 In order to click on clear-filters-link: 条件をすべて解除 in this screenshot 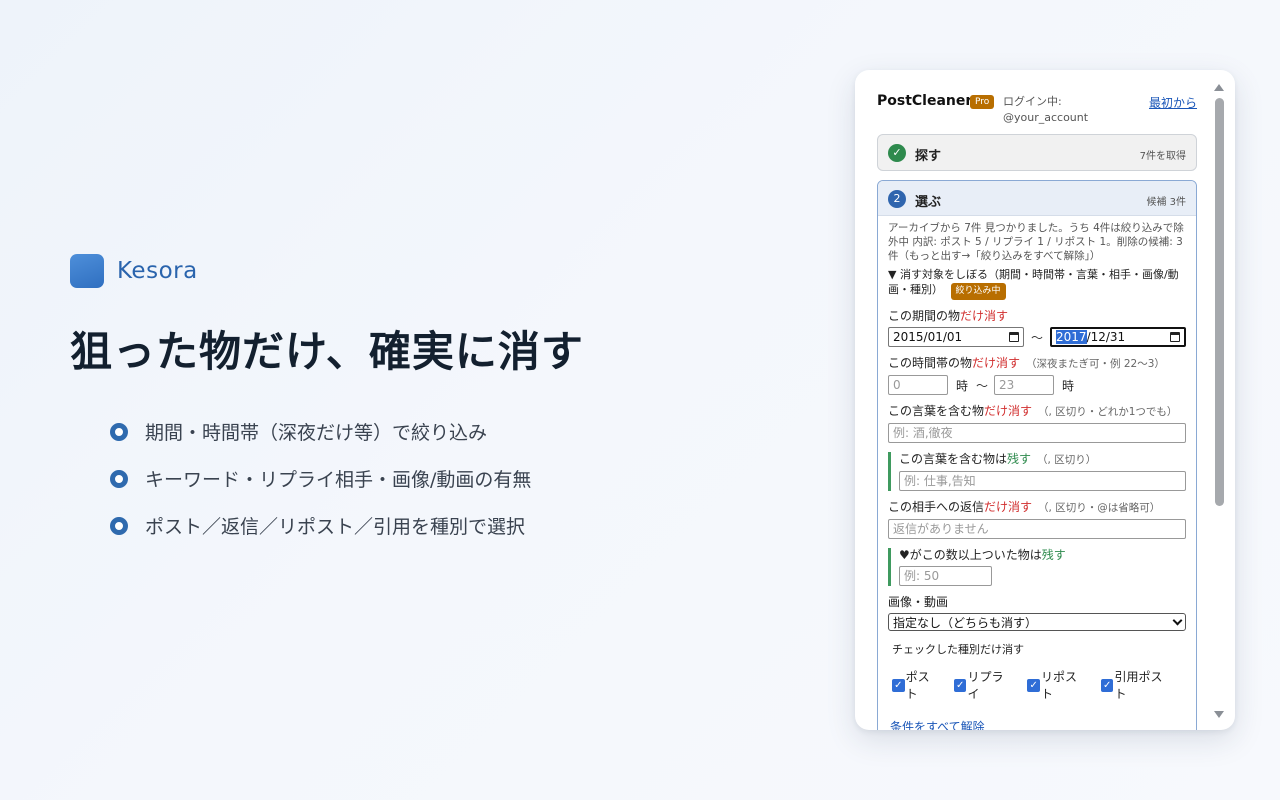, I will do `click(1037, 724)`.